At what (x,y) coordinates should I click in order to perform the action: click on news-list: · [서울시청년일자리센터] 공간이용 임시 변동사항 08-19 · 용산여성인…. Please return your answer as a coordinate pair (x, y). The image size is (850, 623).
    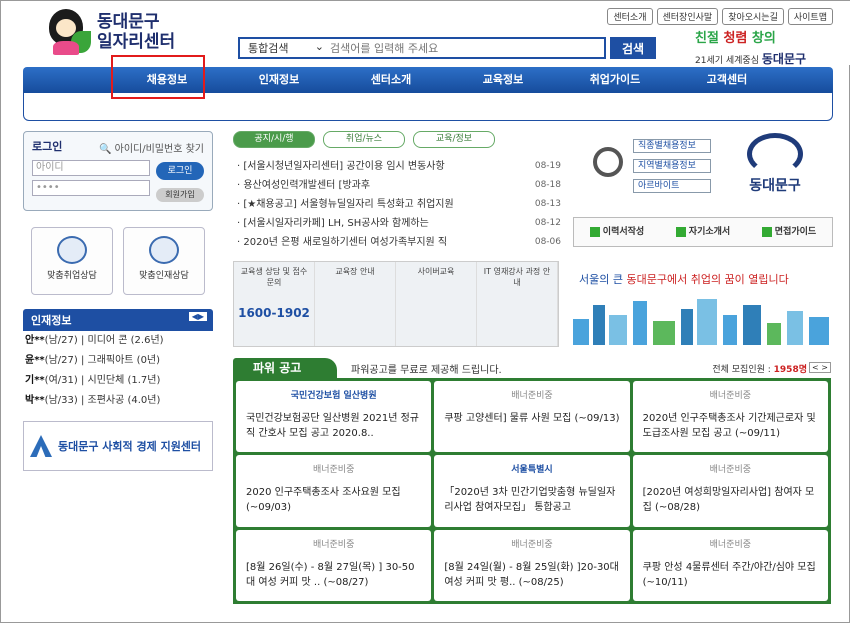
    Looking at the image, I should click on (399, 204).